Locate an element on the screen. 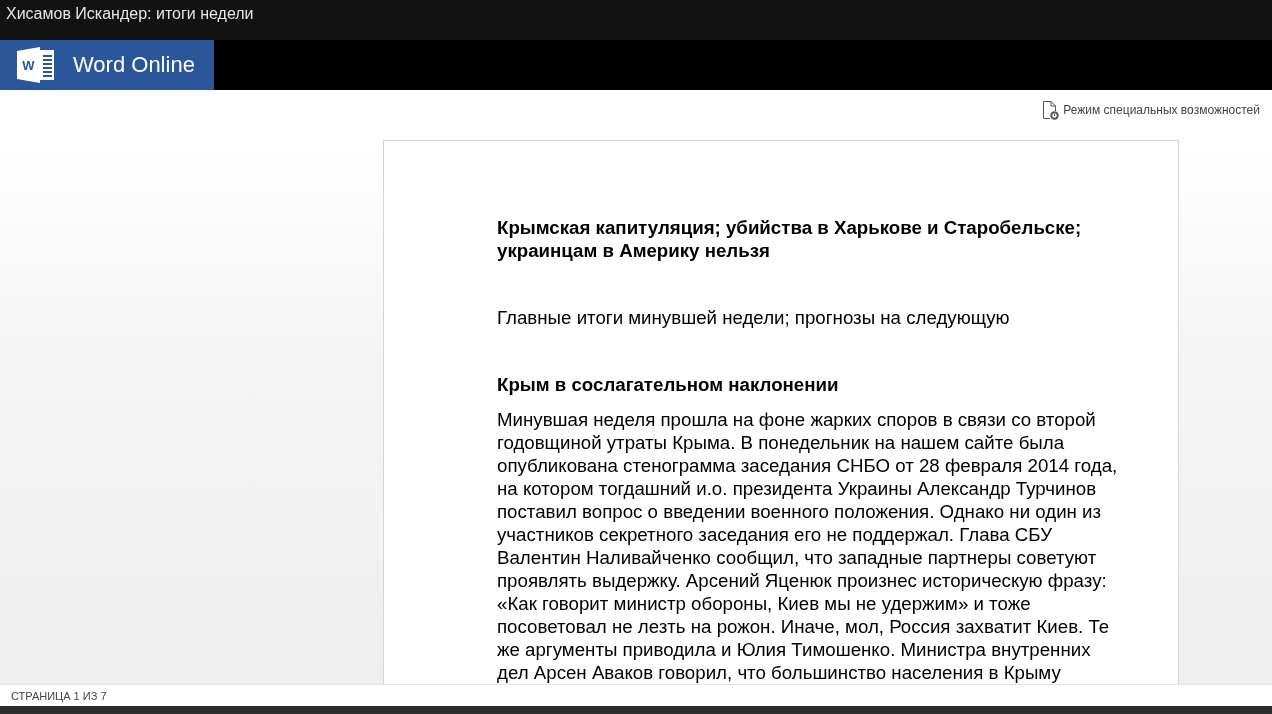 This screenshot has height=714, width=1272. app-brand-link: W Word Online is located at coordinates (107, 65).